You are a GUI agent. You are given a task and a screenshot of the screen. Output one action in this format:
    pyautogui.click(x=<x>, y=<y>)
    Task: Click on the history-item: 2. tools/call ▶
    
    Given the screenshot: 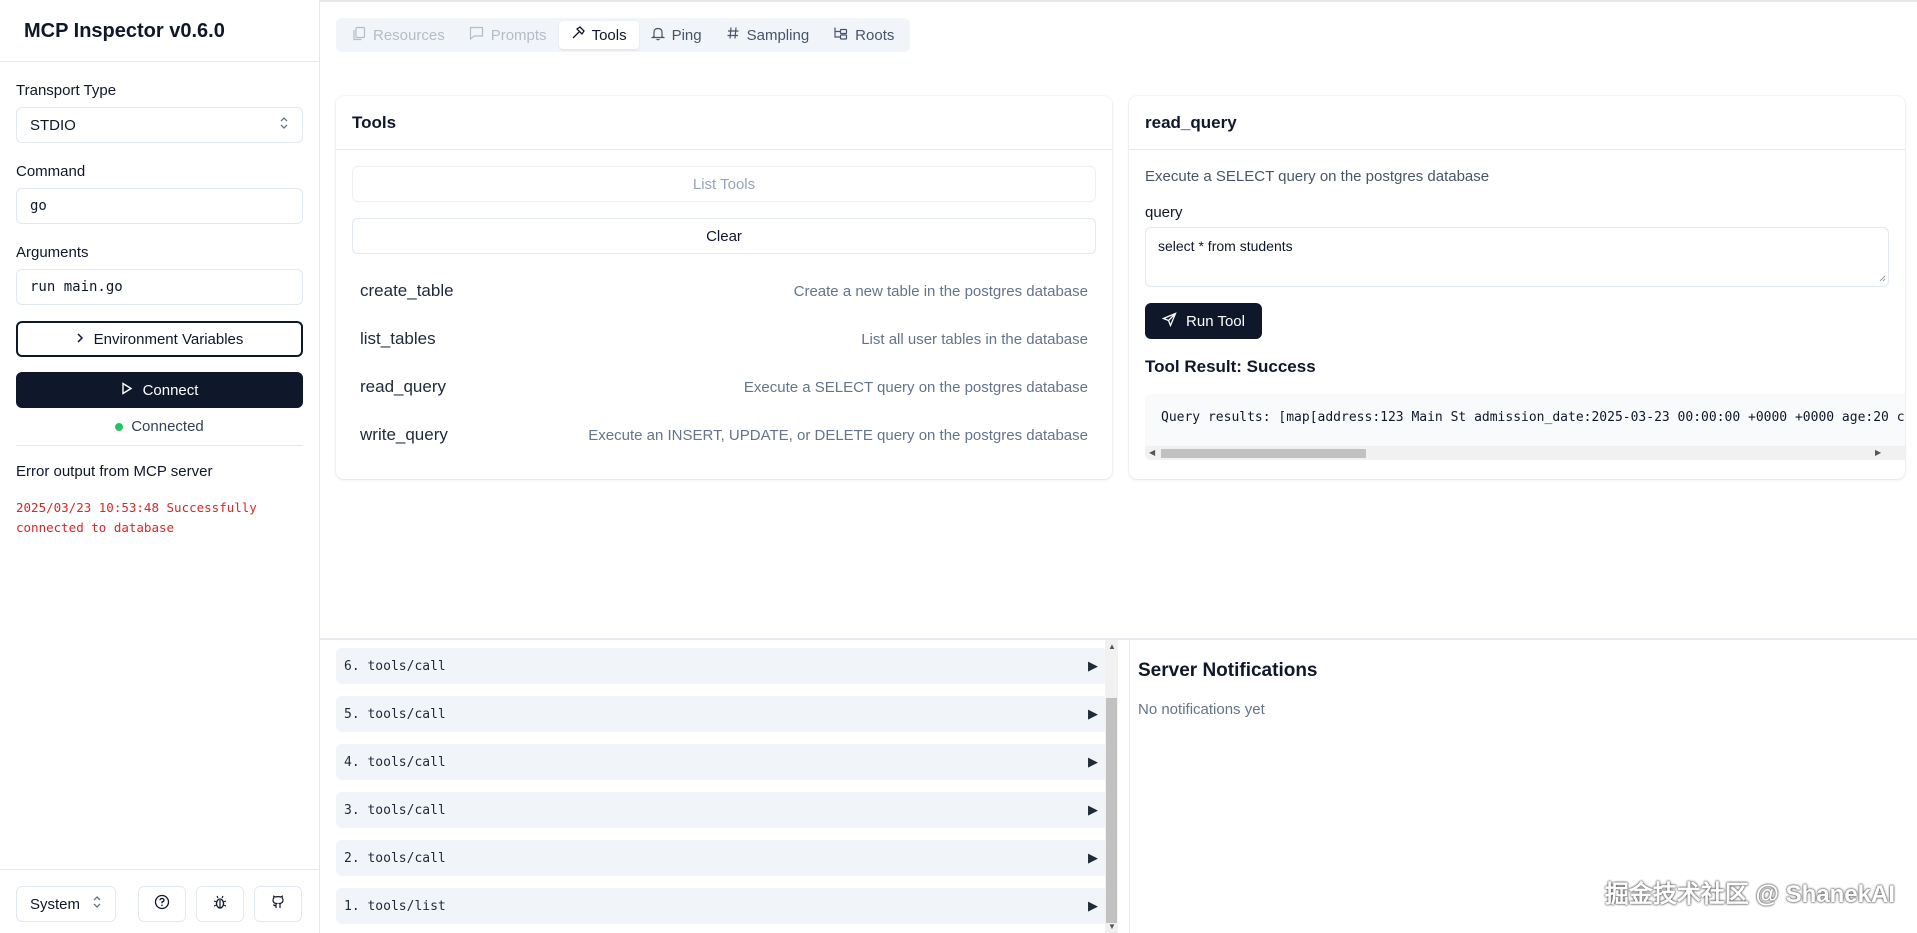 What is the action you would take?
    pyautogui.click(x=722, y=858)
    